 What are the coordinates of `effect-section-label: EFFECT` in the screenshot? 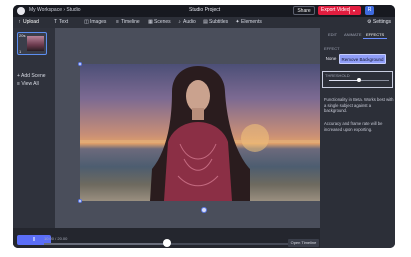 It's located at (332, 48).